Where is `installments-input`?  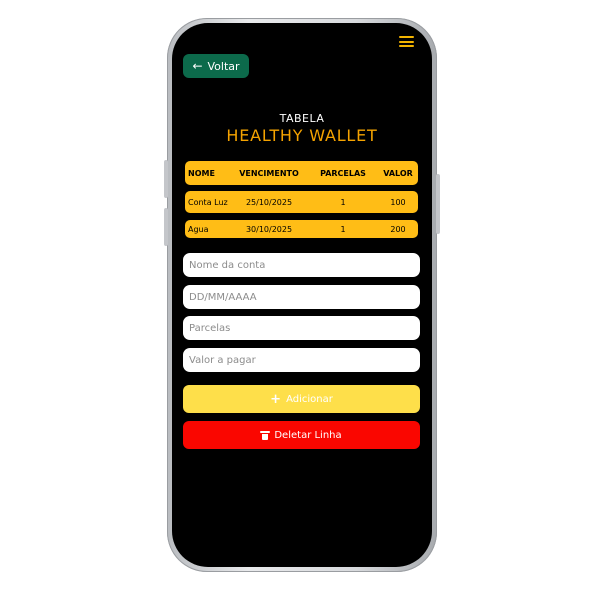
installments-input is located at coordinates (301, 328).